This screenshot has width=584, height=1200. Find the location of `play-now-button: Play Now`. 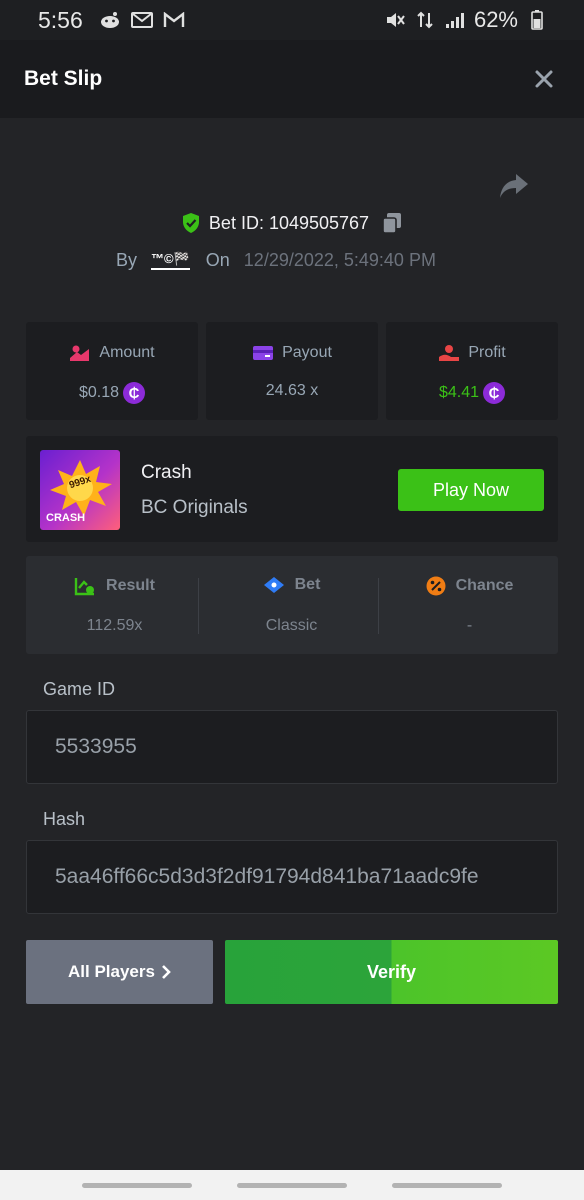

play-now-button: Play Now is located at coordinates (471, 490).